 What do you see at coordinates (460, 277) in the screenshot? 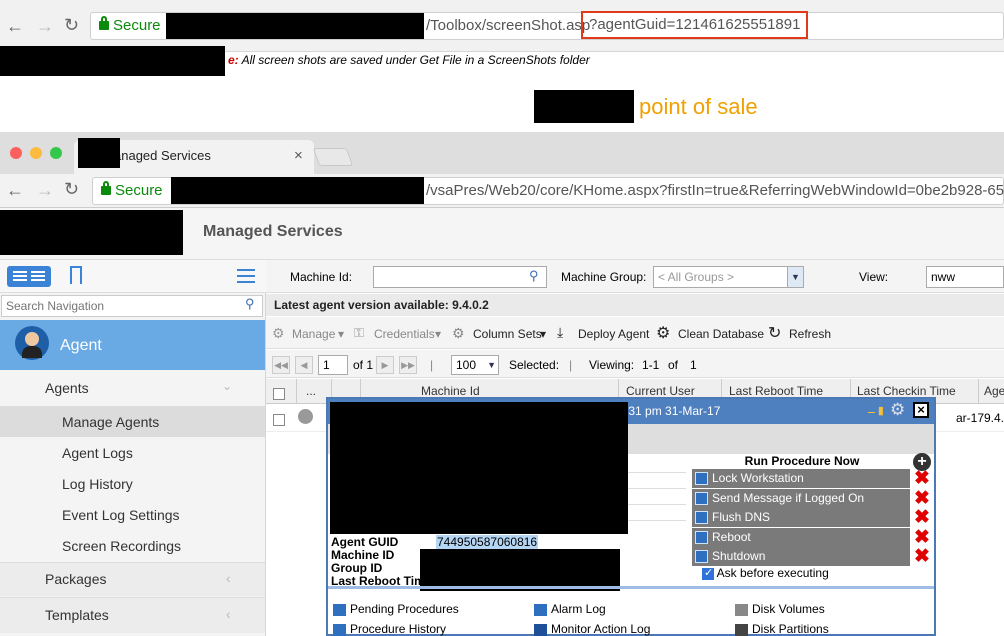
I see `machine-id-input` at bounding box center [460, 277].